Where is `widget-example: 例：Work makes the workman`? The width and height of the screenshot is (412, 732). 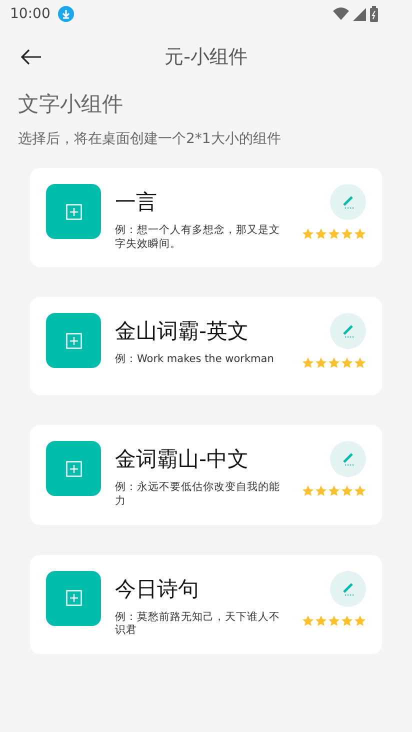
widget-example: 例：Work makes the workman is located at coordinates (195, 360).